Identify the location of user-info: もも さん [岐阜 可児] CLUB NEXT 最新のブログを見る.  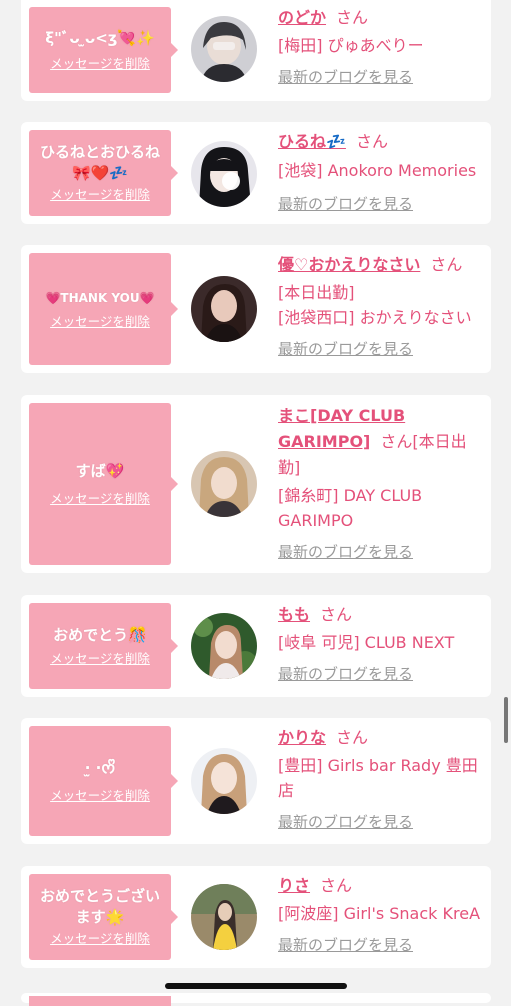
(380, 644).